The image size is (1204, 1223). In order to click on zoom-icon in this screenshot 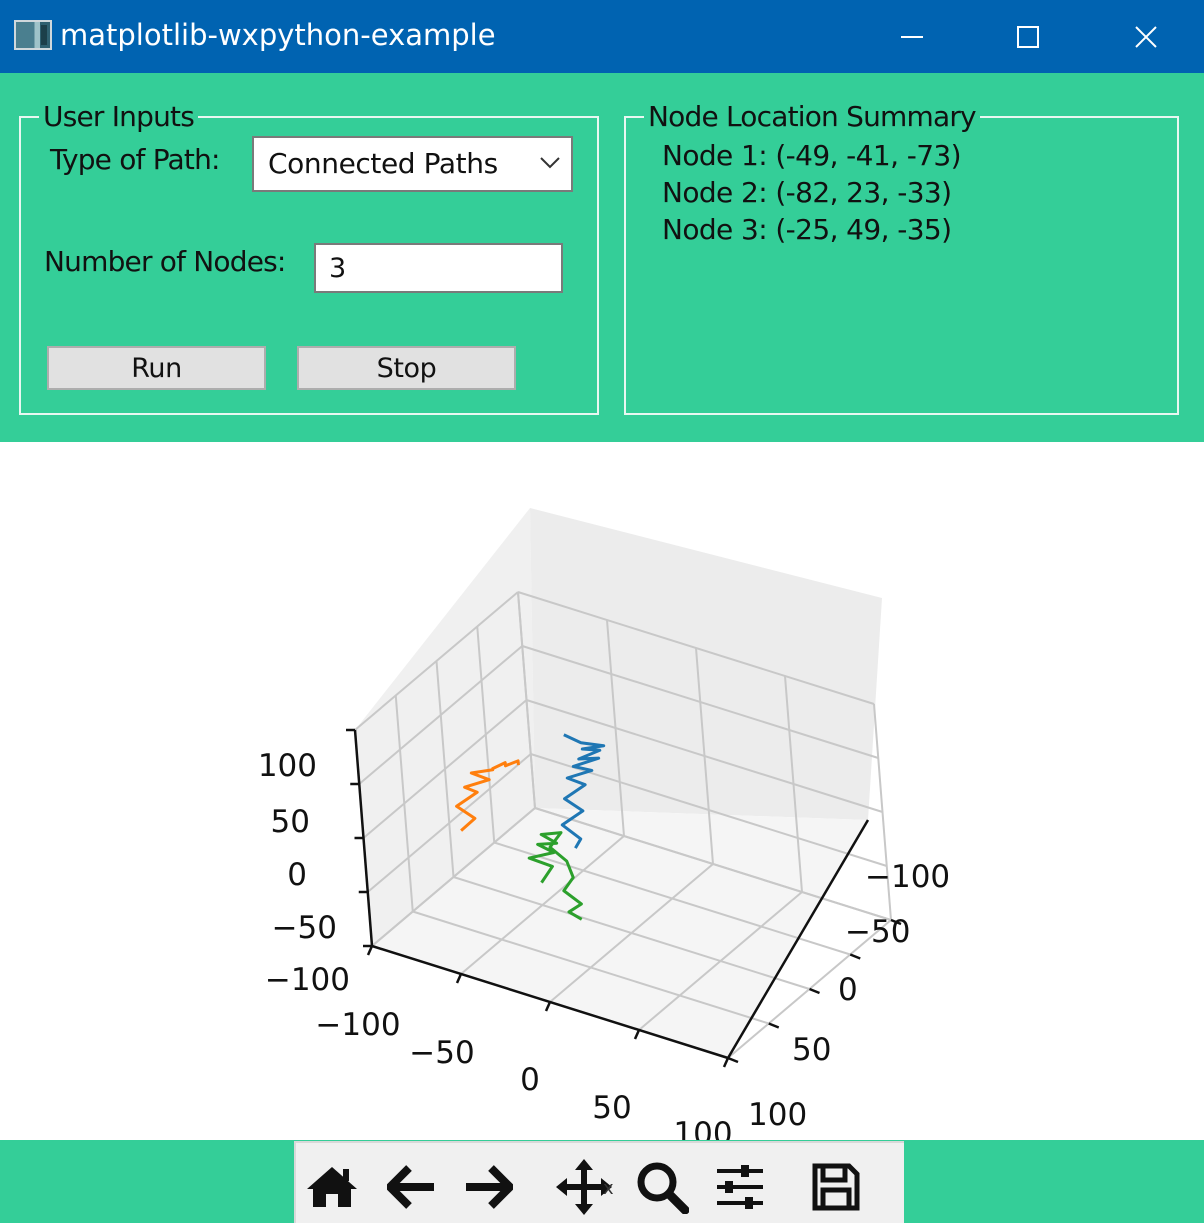, I will do `click(663, 1188)`.